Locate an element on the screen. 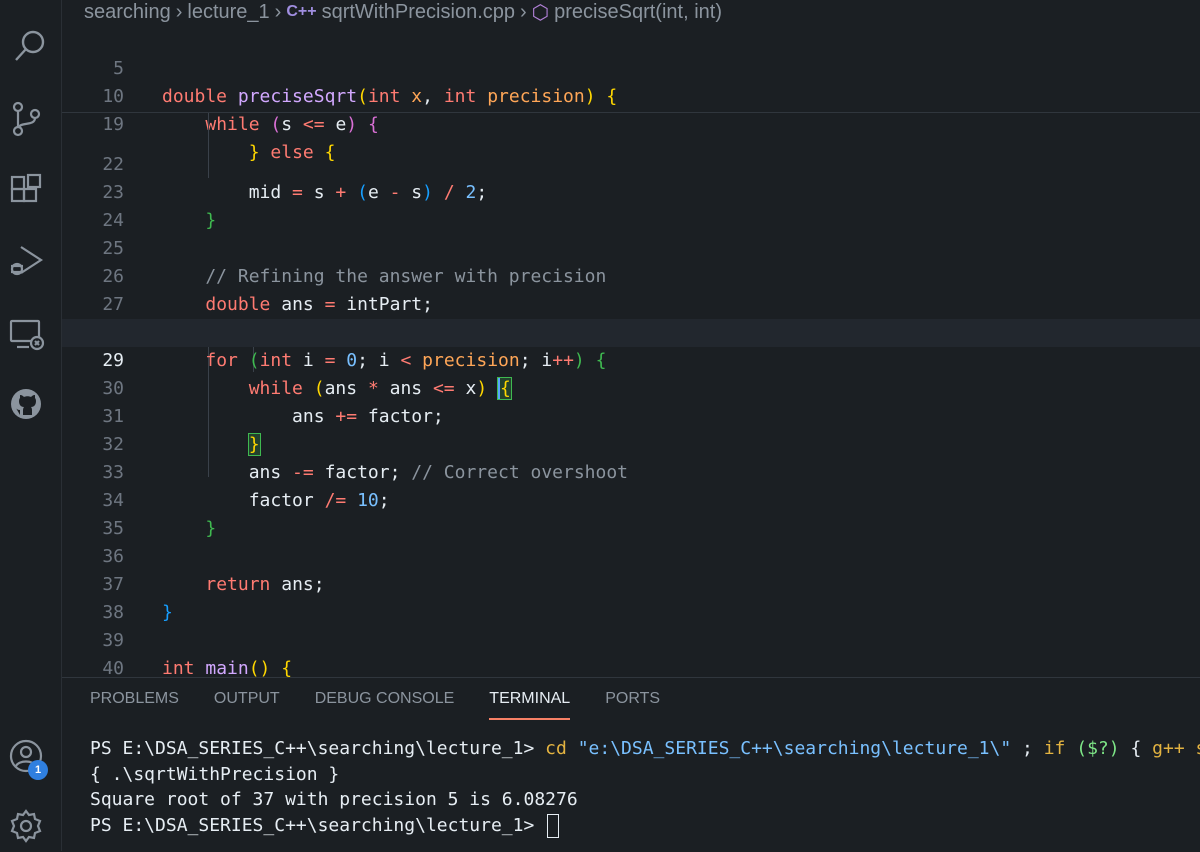 This screenshot has height=852, width=1200. method-symbol-icon: ⬡ is located at coordinates (540, 12).